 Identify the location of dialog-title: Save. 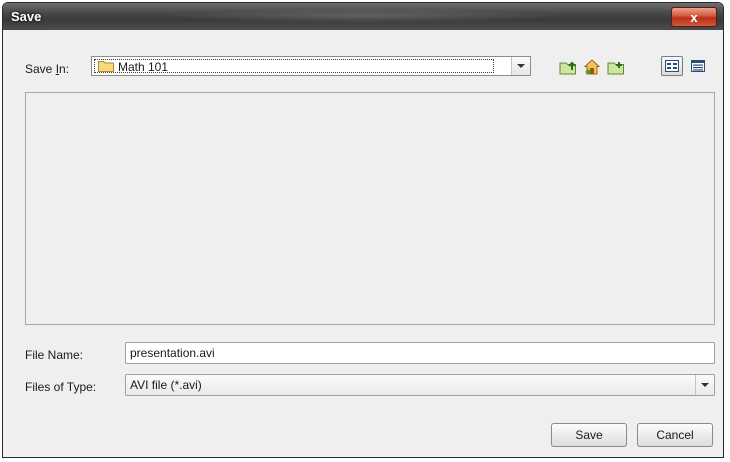
(26, 16).